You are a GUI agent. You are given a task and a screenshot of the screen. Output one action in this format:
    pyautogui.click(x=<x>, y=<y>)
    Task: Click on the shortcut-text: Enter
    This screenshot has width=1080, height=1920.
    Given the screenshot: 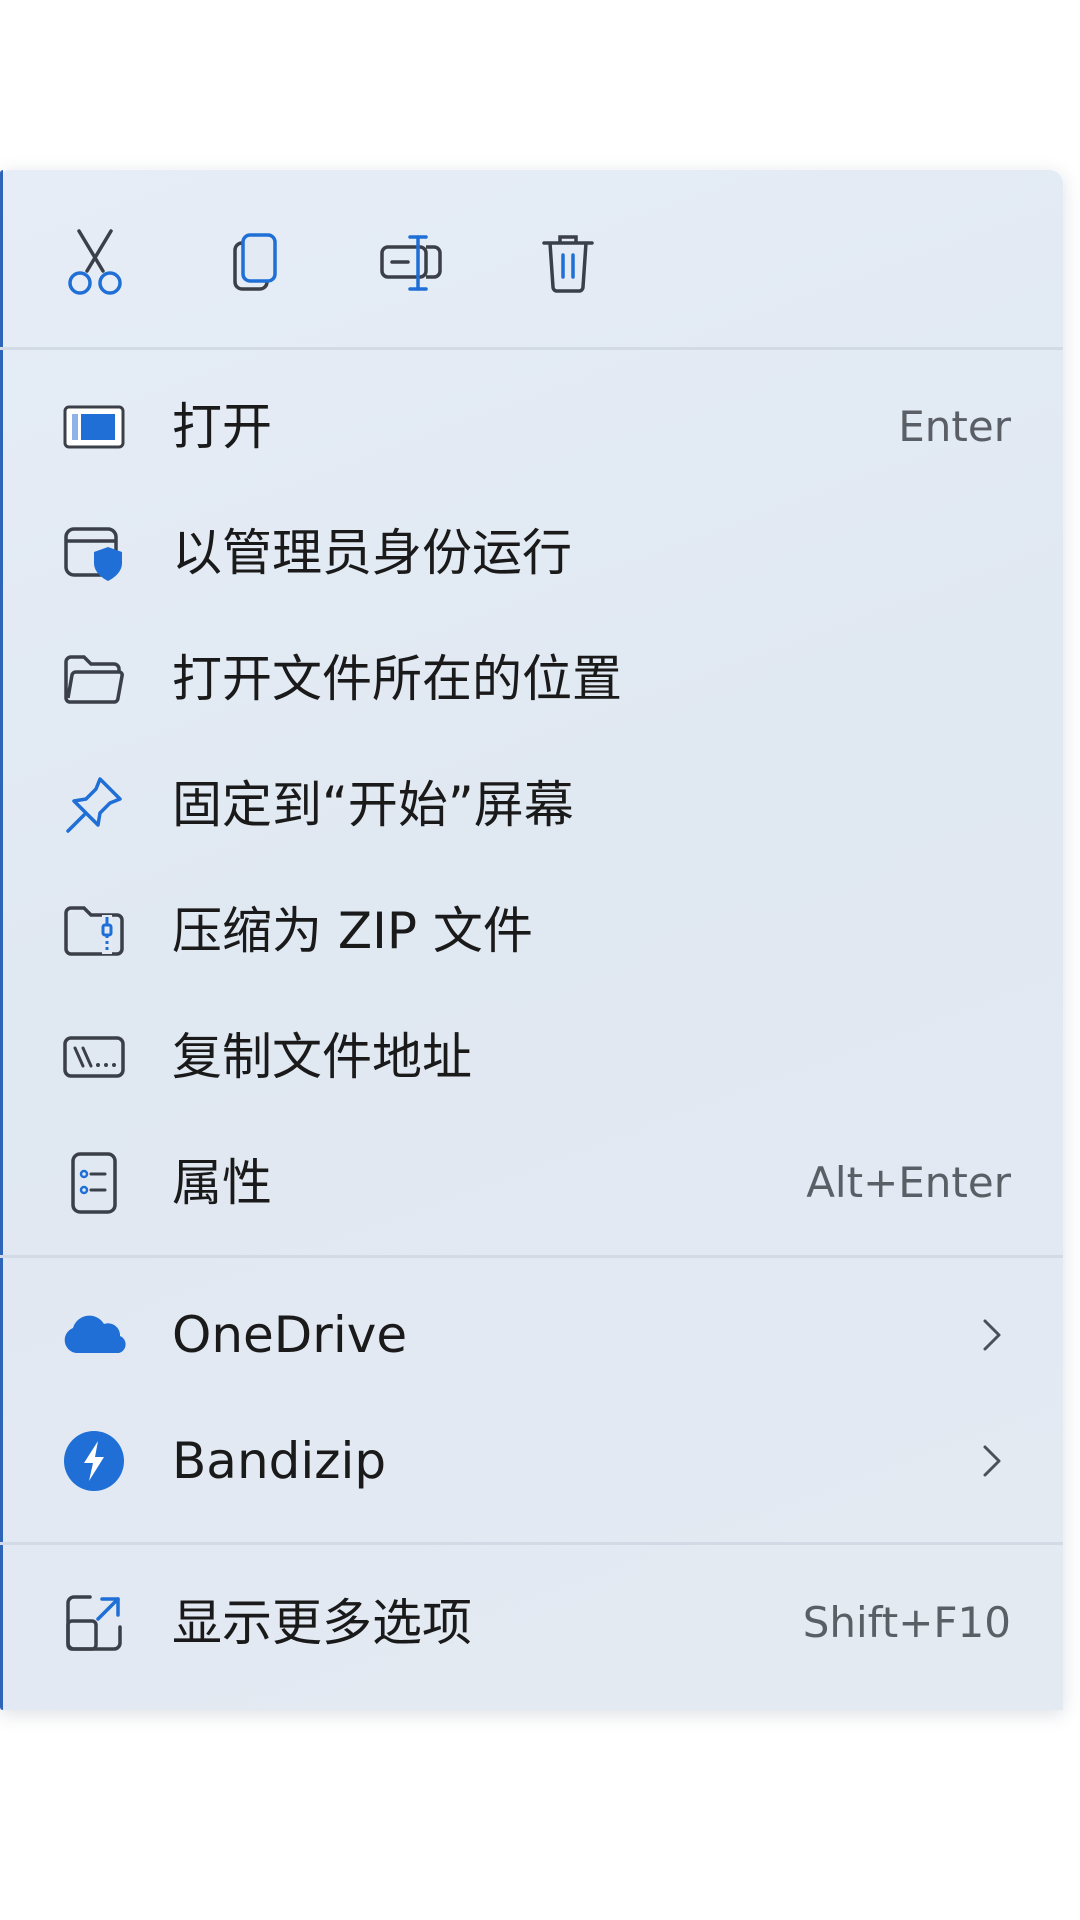 What is the action you would take?
    pyautogui.click(x=954, y=426)
    